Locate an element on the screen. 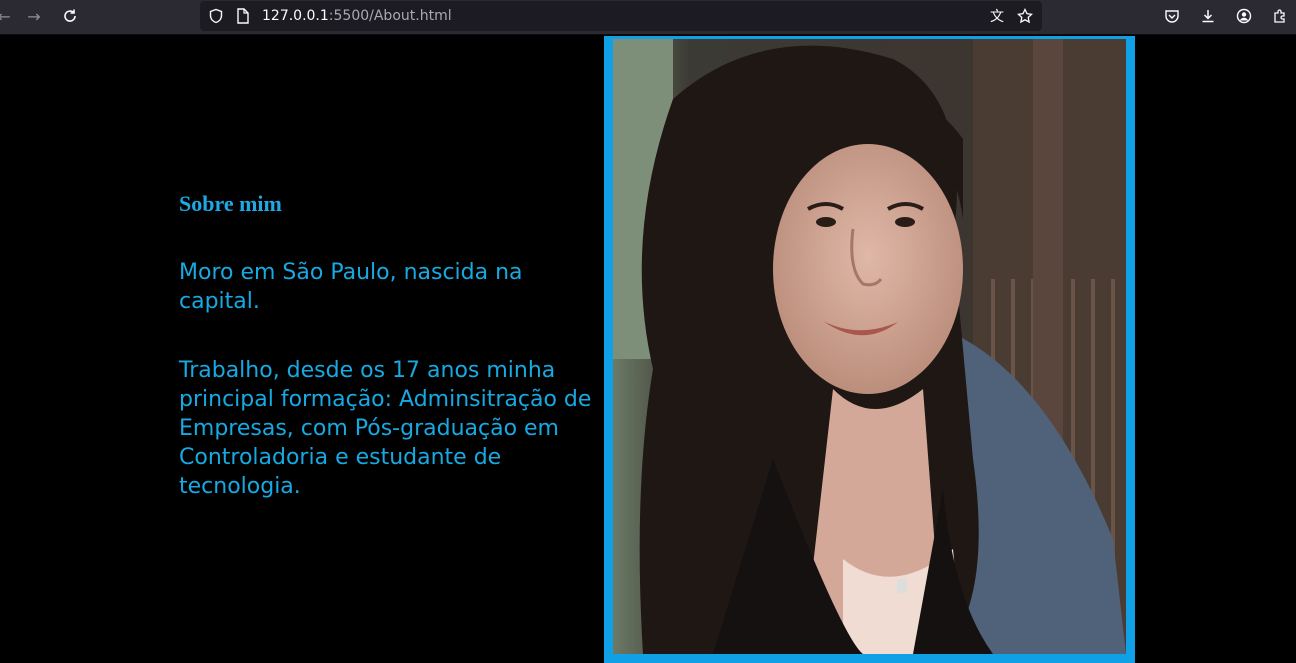 This screenshot has height=663, width=1296. url-bar: 127.0.0.1:5500/About.html 文 is located at coordinates (621, 16).